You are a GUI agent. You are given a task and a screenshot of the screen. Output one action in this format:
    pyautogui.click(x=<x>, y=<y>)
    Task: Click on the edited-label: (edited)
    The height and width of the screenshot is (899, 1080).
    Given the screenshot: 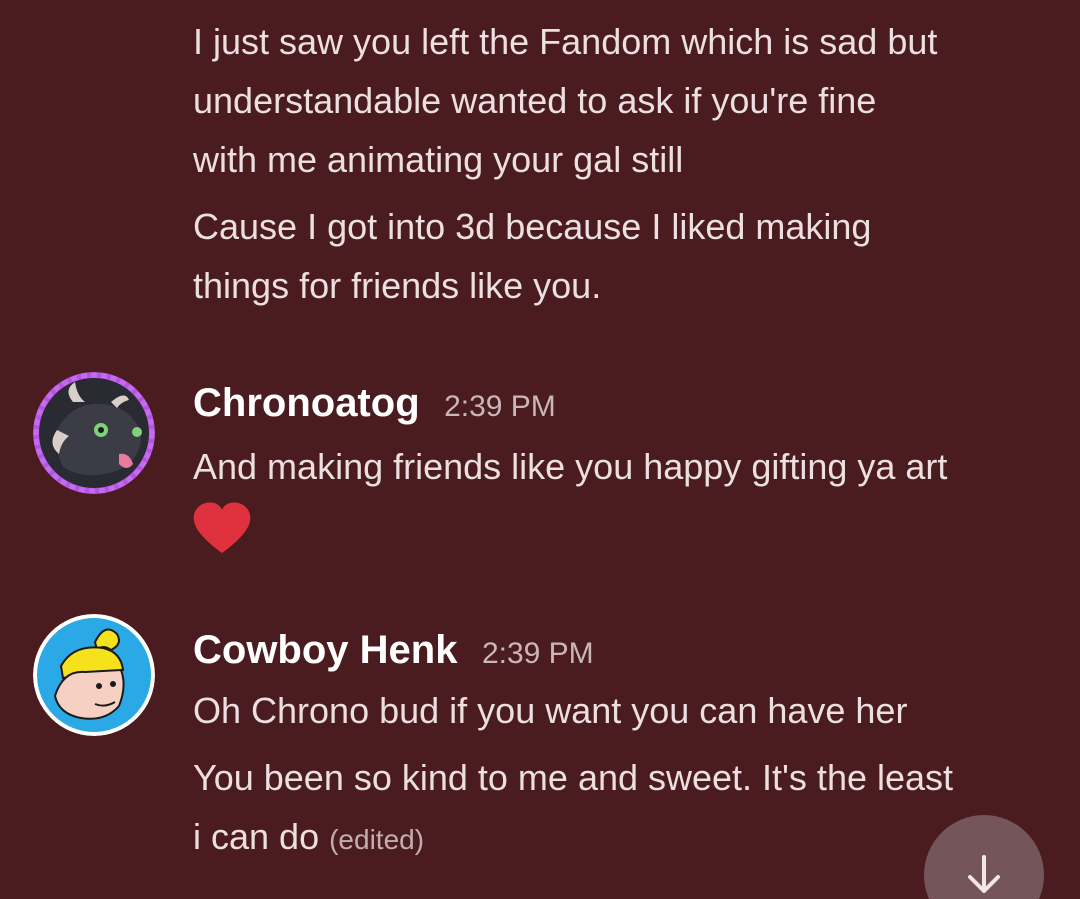 What is the action you would take?
    pyautogui.click(x=377, y=839)
    